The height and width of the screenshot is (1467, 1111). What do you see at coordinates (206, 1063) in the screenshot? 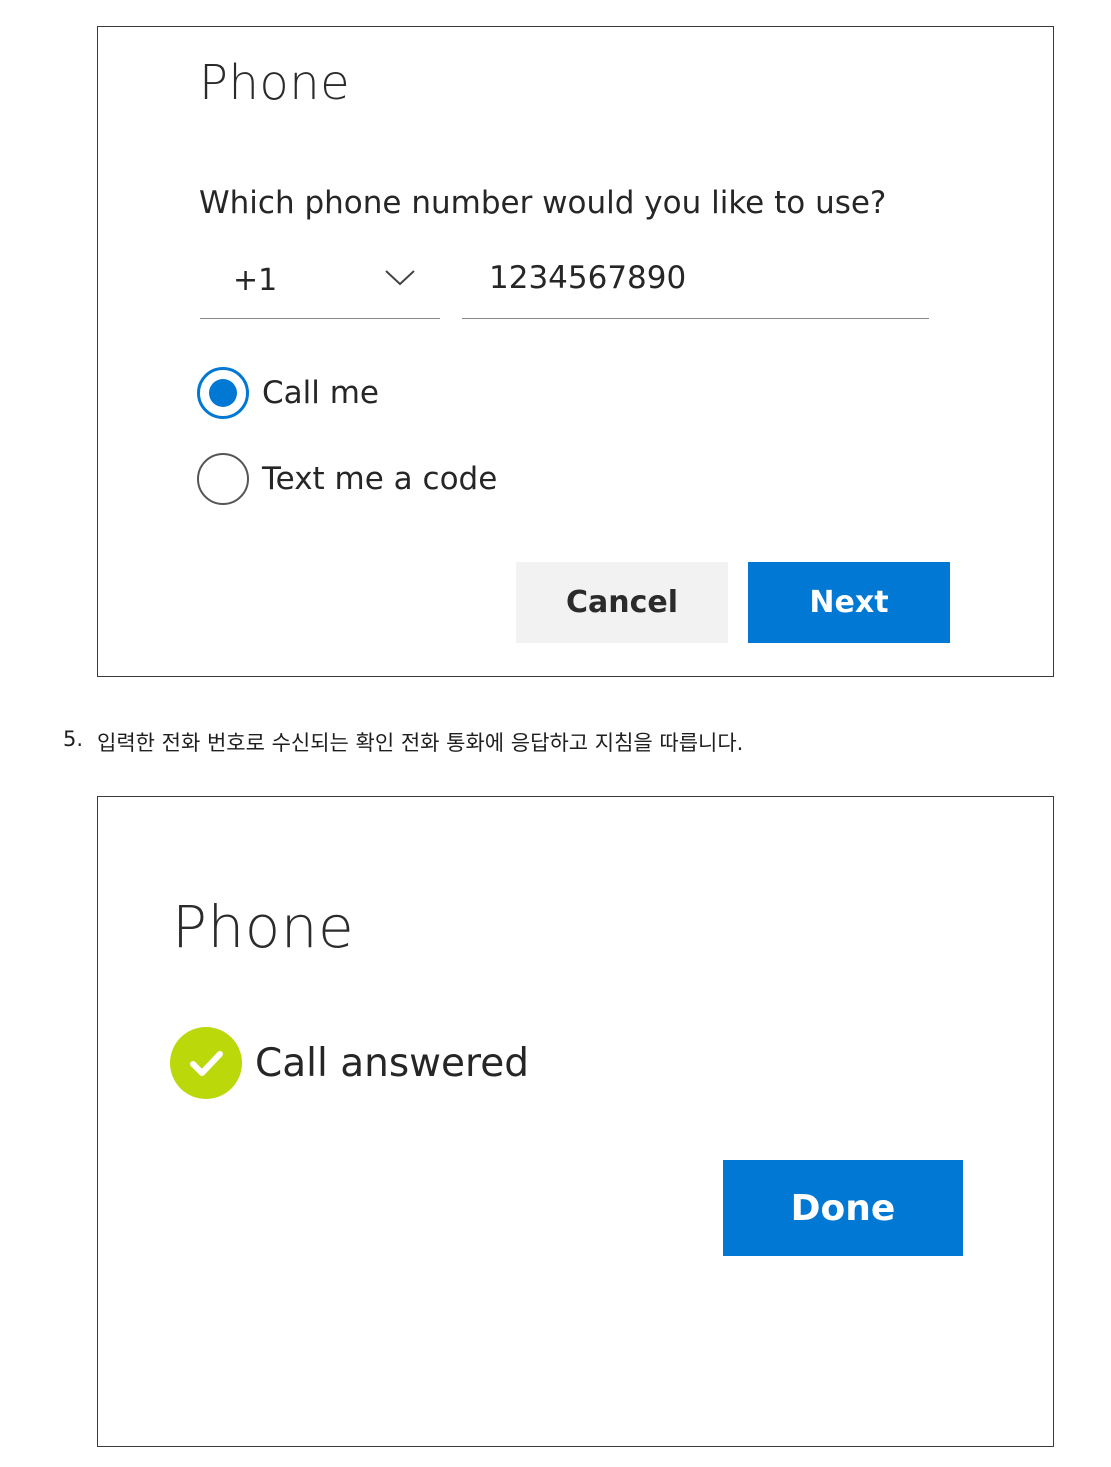
I see `checkmark-circle-icon` at bounding box center [206, 1063].